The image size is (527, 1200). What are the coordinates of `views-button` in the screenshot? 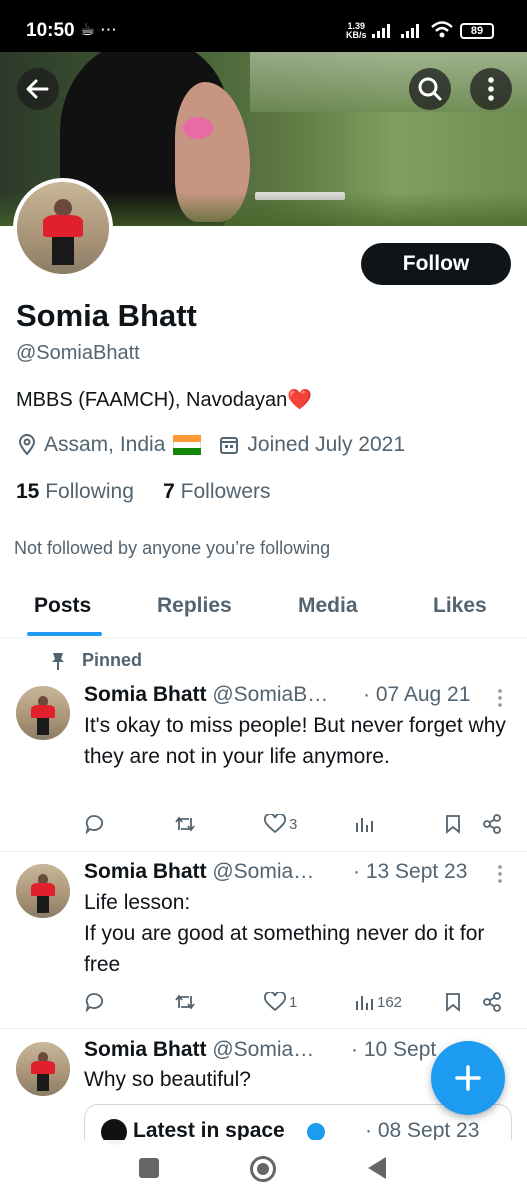 It's located at (365, 824).